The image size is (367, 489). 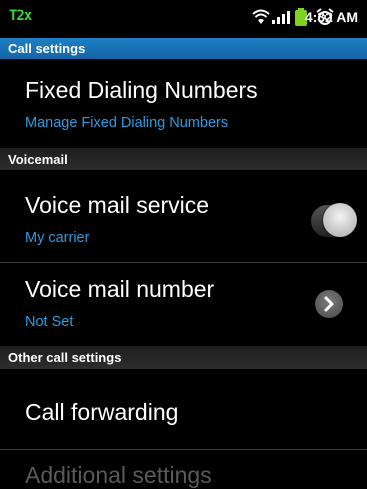 I want to click on voice-mail-service-toggle, so click(x=334, y=221).